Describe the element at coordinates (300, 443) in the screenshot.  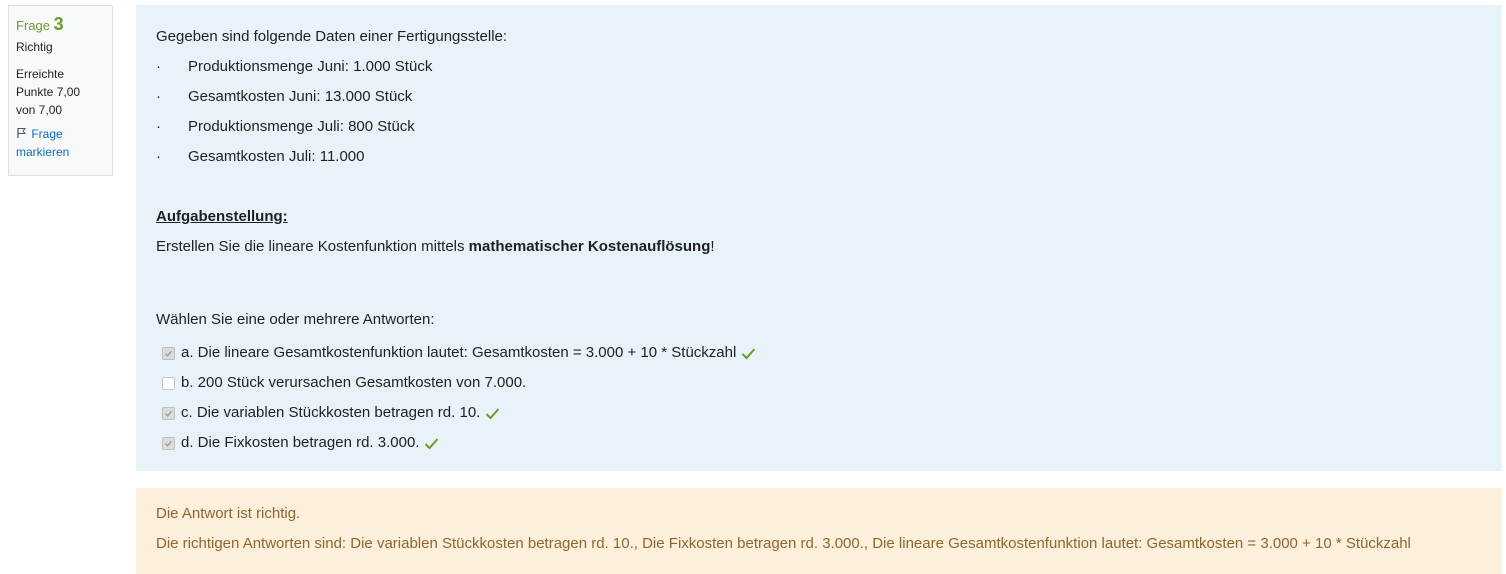
I see `answer-label: d. Die Fixkosten betragen rd. 3.000.` at that location.